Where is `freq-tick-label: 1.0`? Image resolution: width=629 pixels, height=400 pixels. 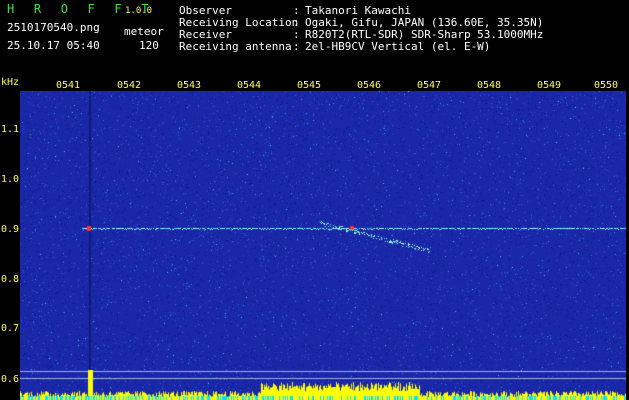
freq-tick-label: 1.0 is located at coordinates (10, 179).